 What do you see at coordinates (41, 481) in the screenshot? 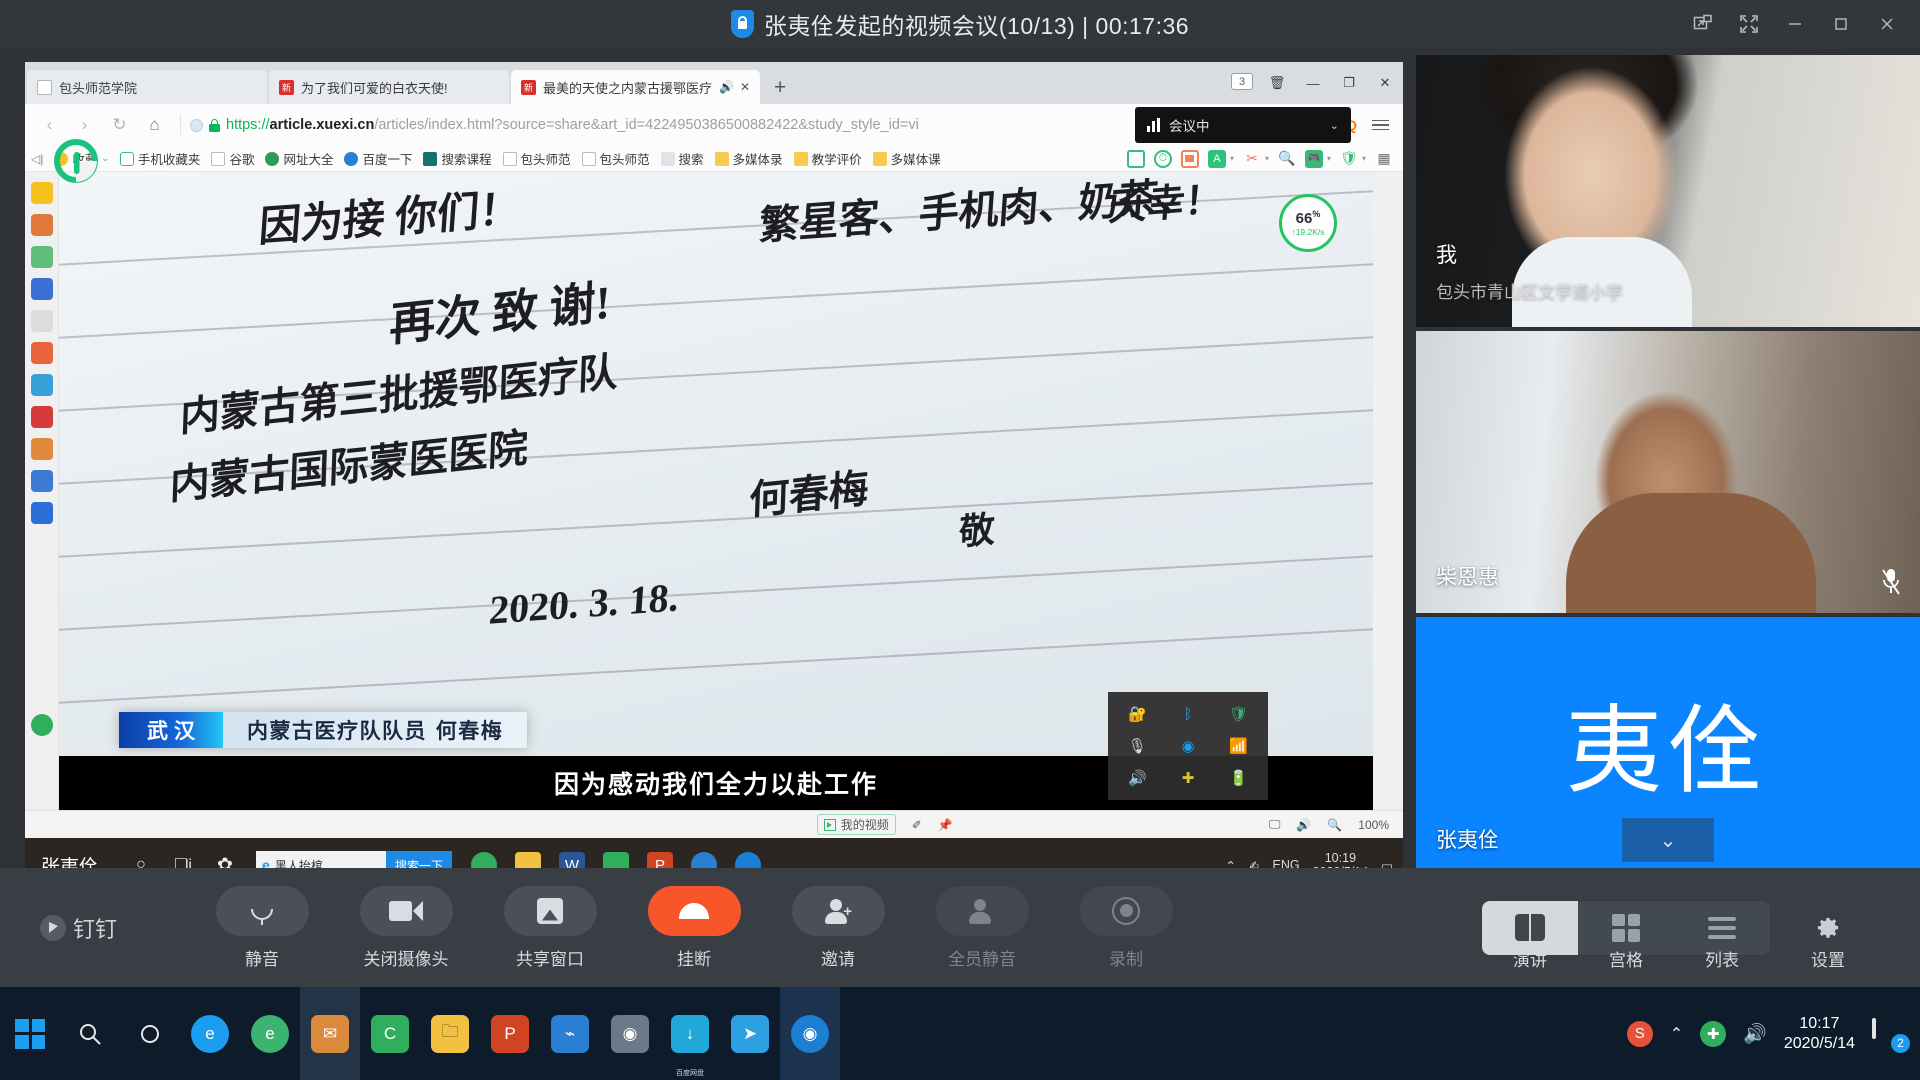
I see `game-icon` at bounding box center [41, 481].